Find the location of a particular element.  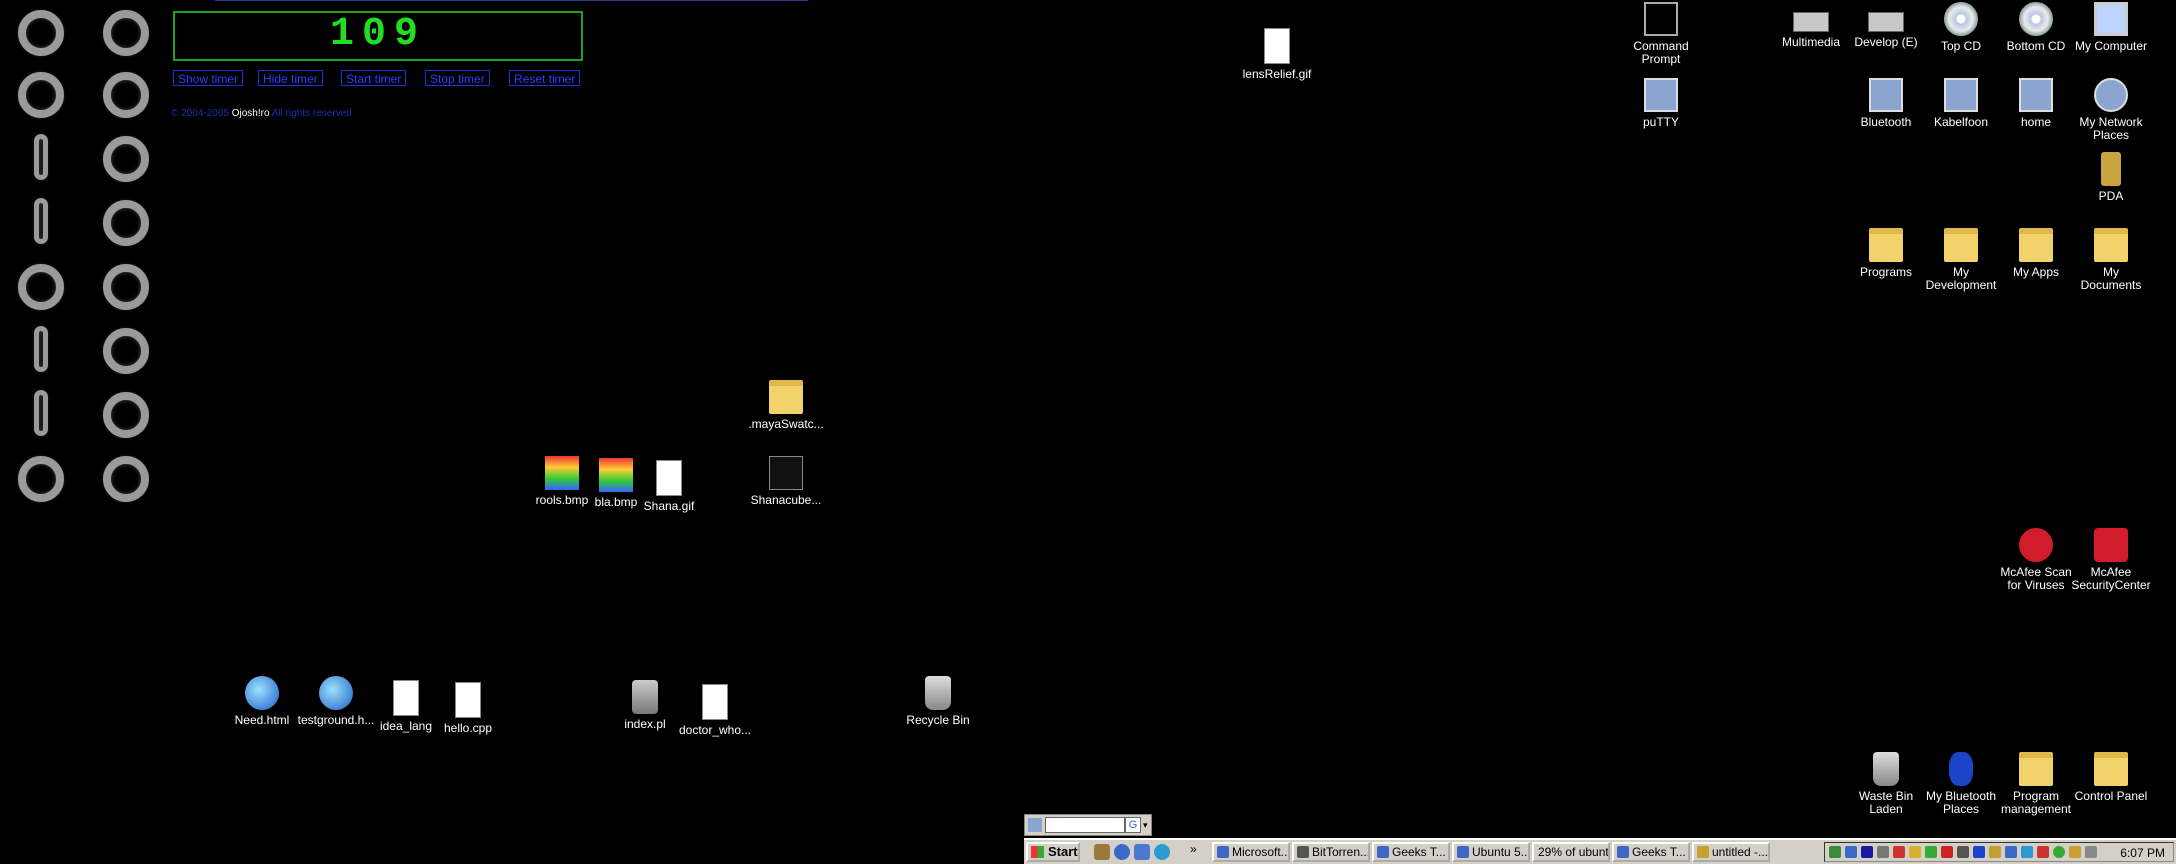

desktop-icon-home: home is located at coordinates (2036, 103).